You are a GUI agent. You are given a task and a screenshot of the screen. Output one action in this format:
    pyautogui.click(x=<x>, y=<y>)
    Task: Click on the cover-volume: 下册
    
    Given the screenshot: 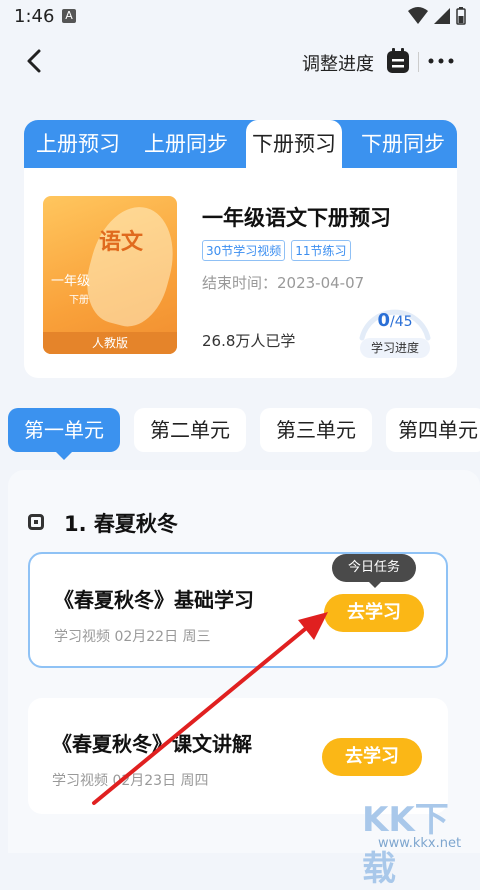 What is the action you would take?
    pyautogui.click(x=79, y=300)
    